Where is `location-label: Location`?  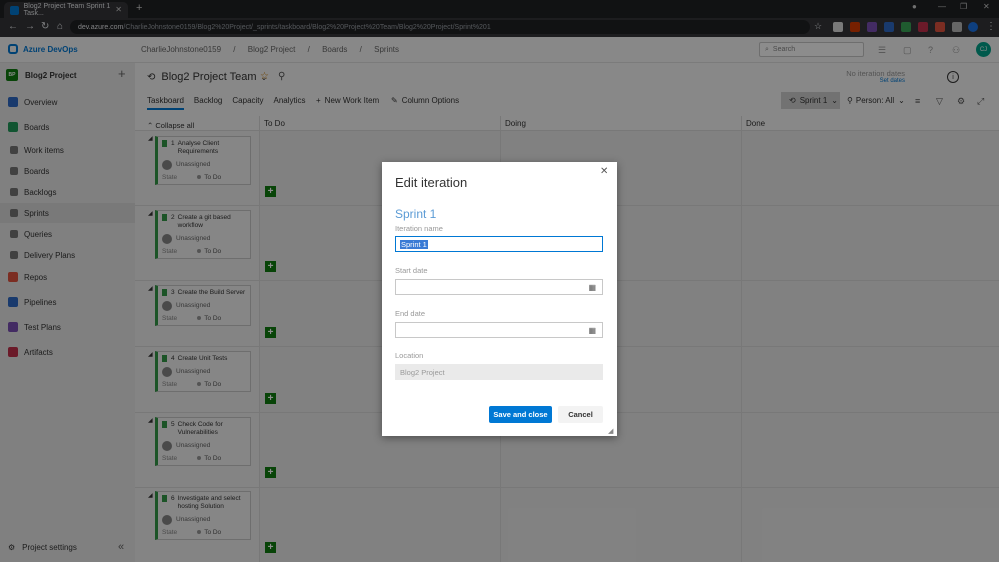
location-label: Location is located at coordinates (409, 355).